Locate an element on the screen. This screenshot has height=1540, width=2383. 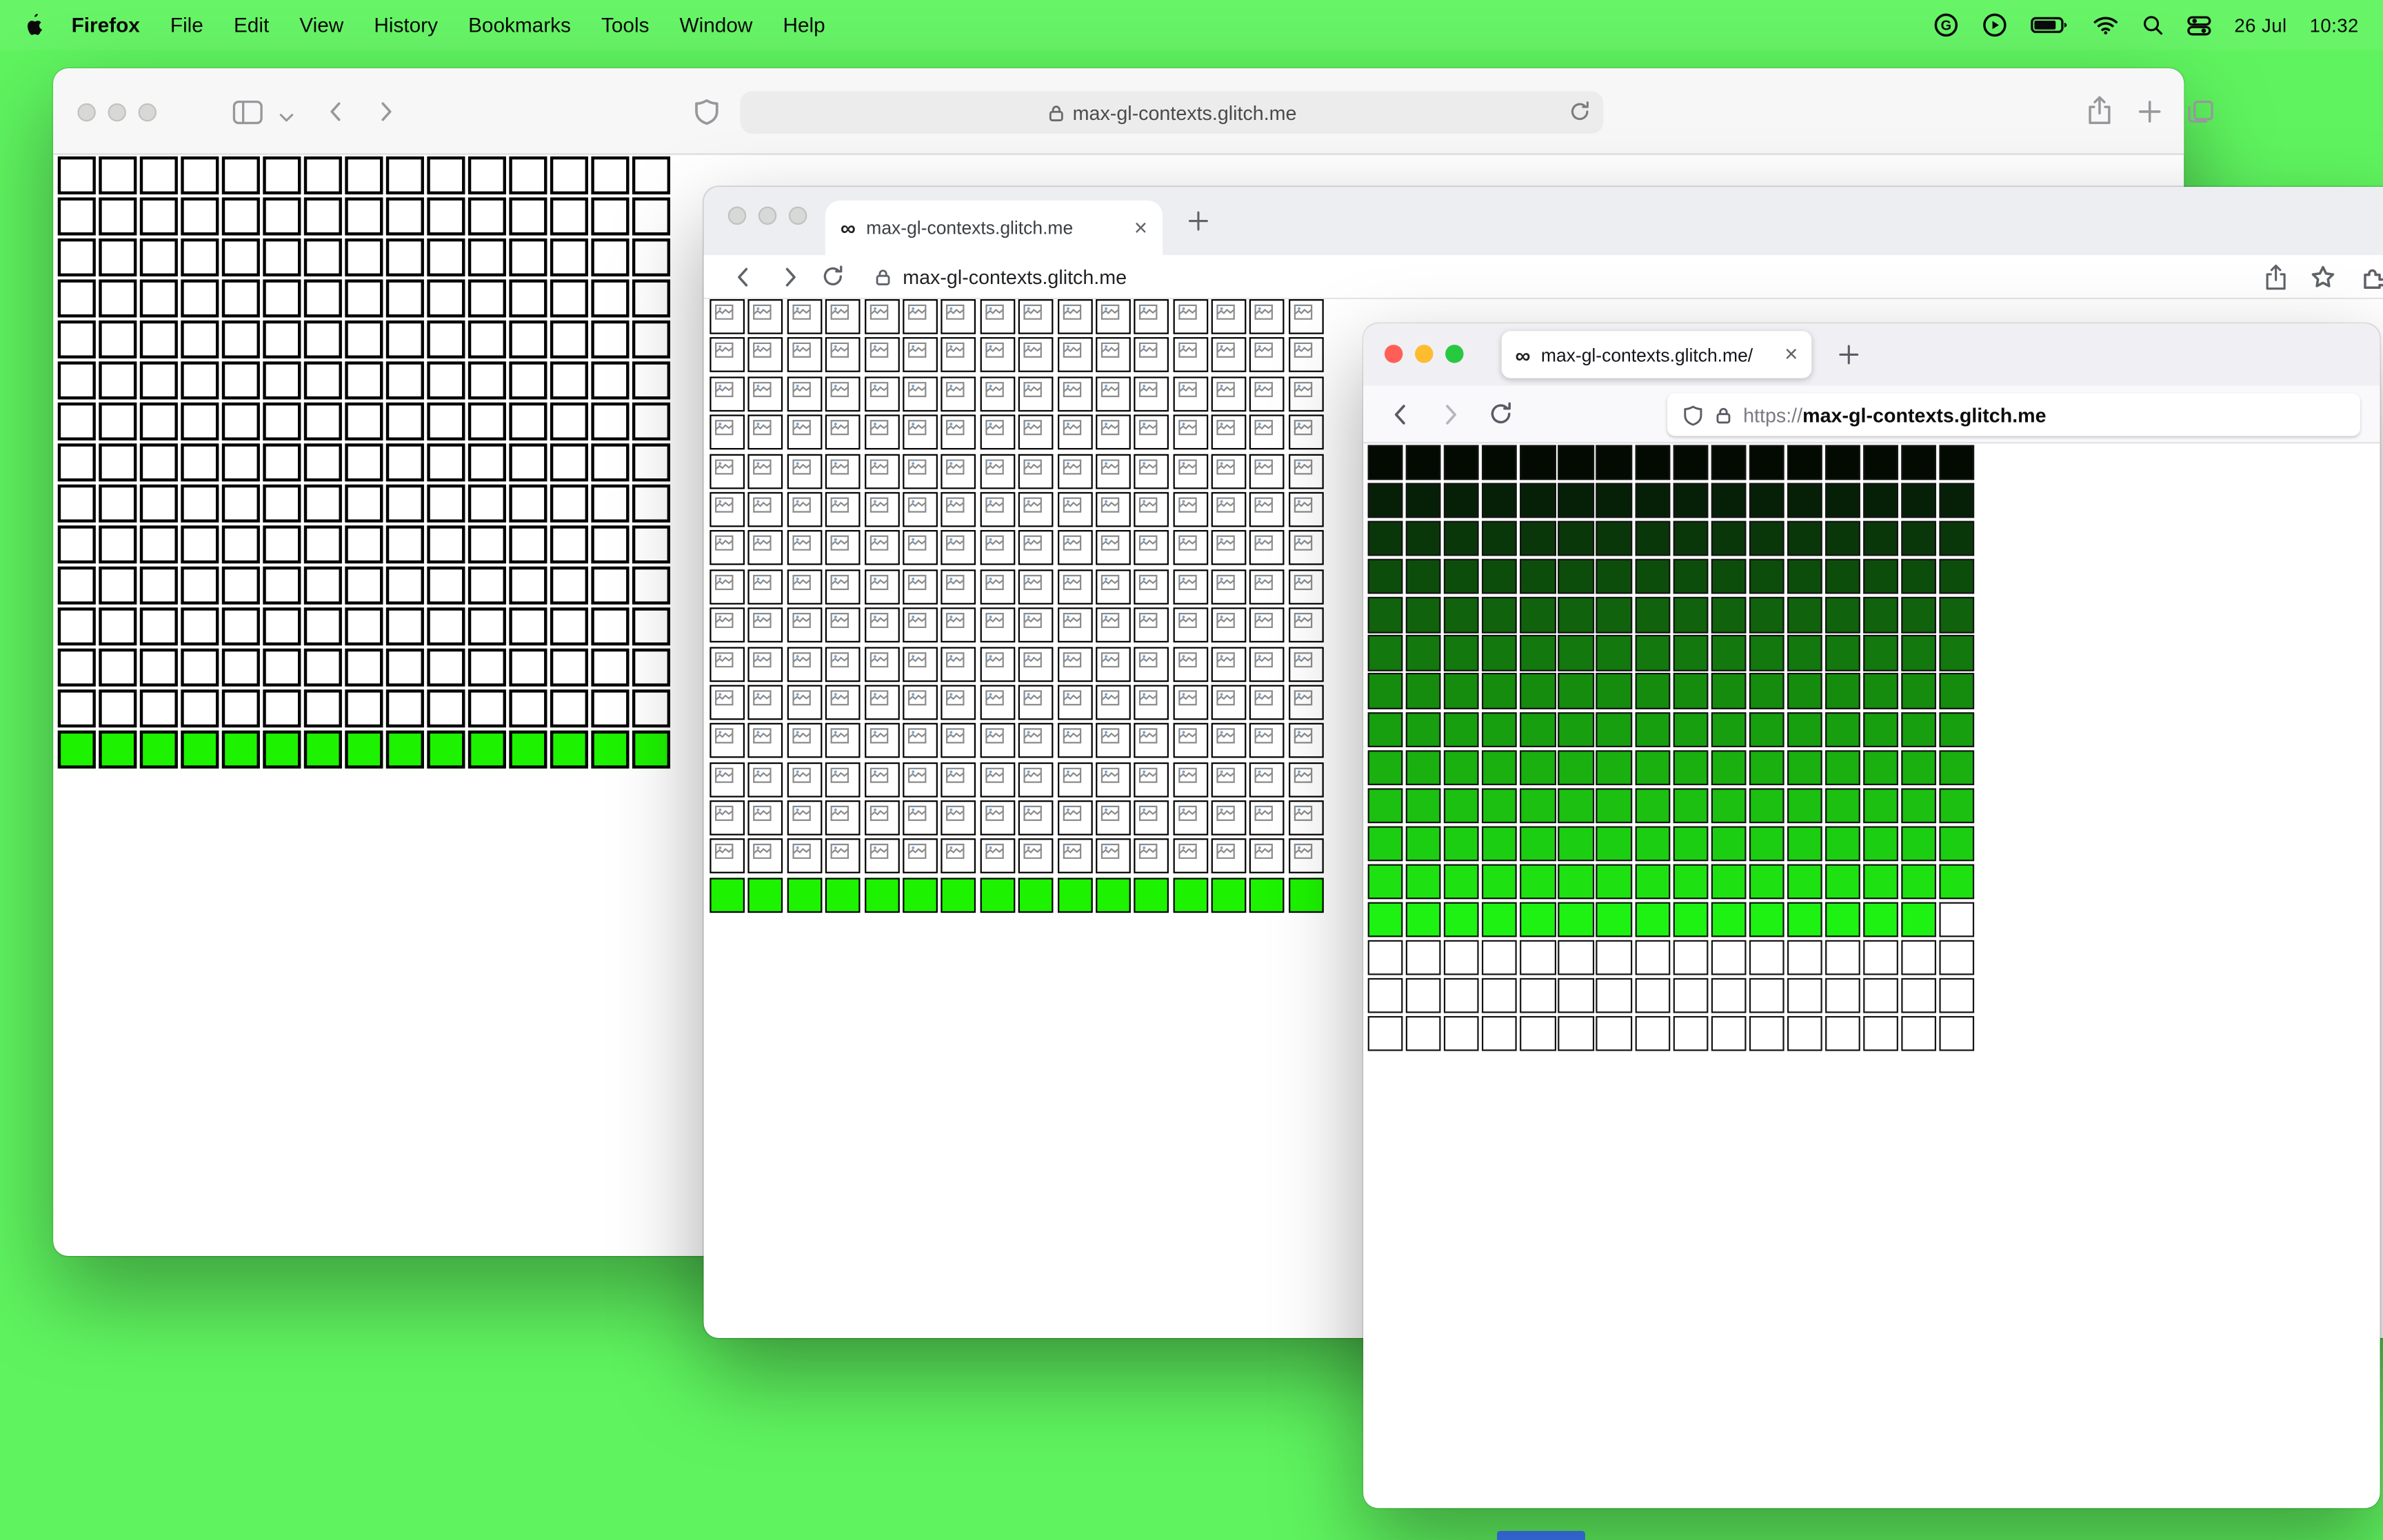
address-bar: https://max-gl-contexts.glitch.me is located at coordinates (2013, 415).